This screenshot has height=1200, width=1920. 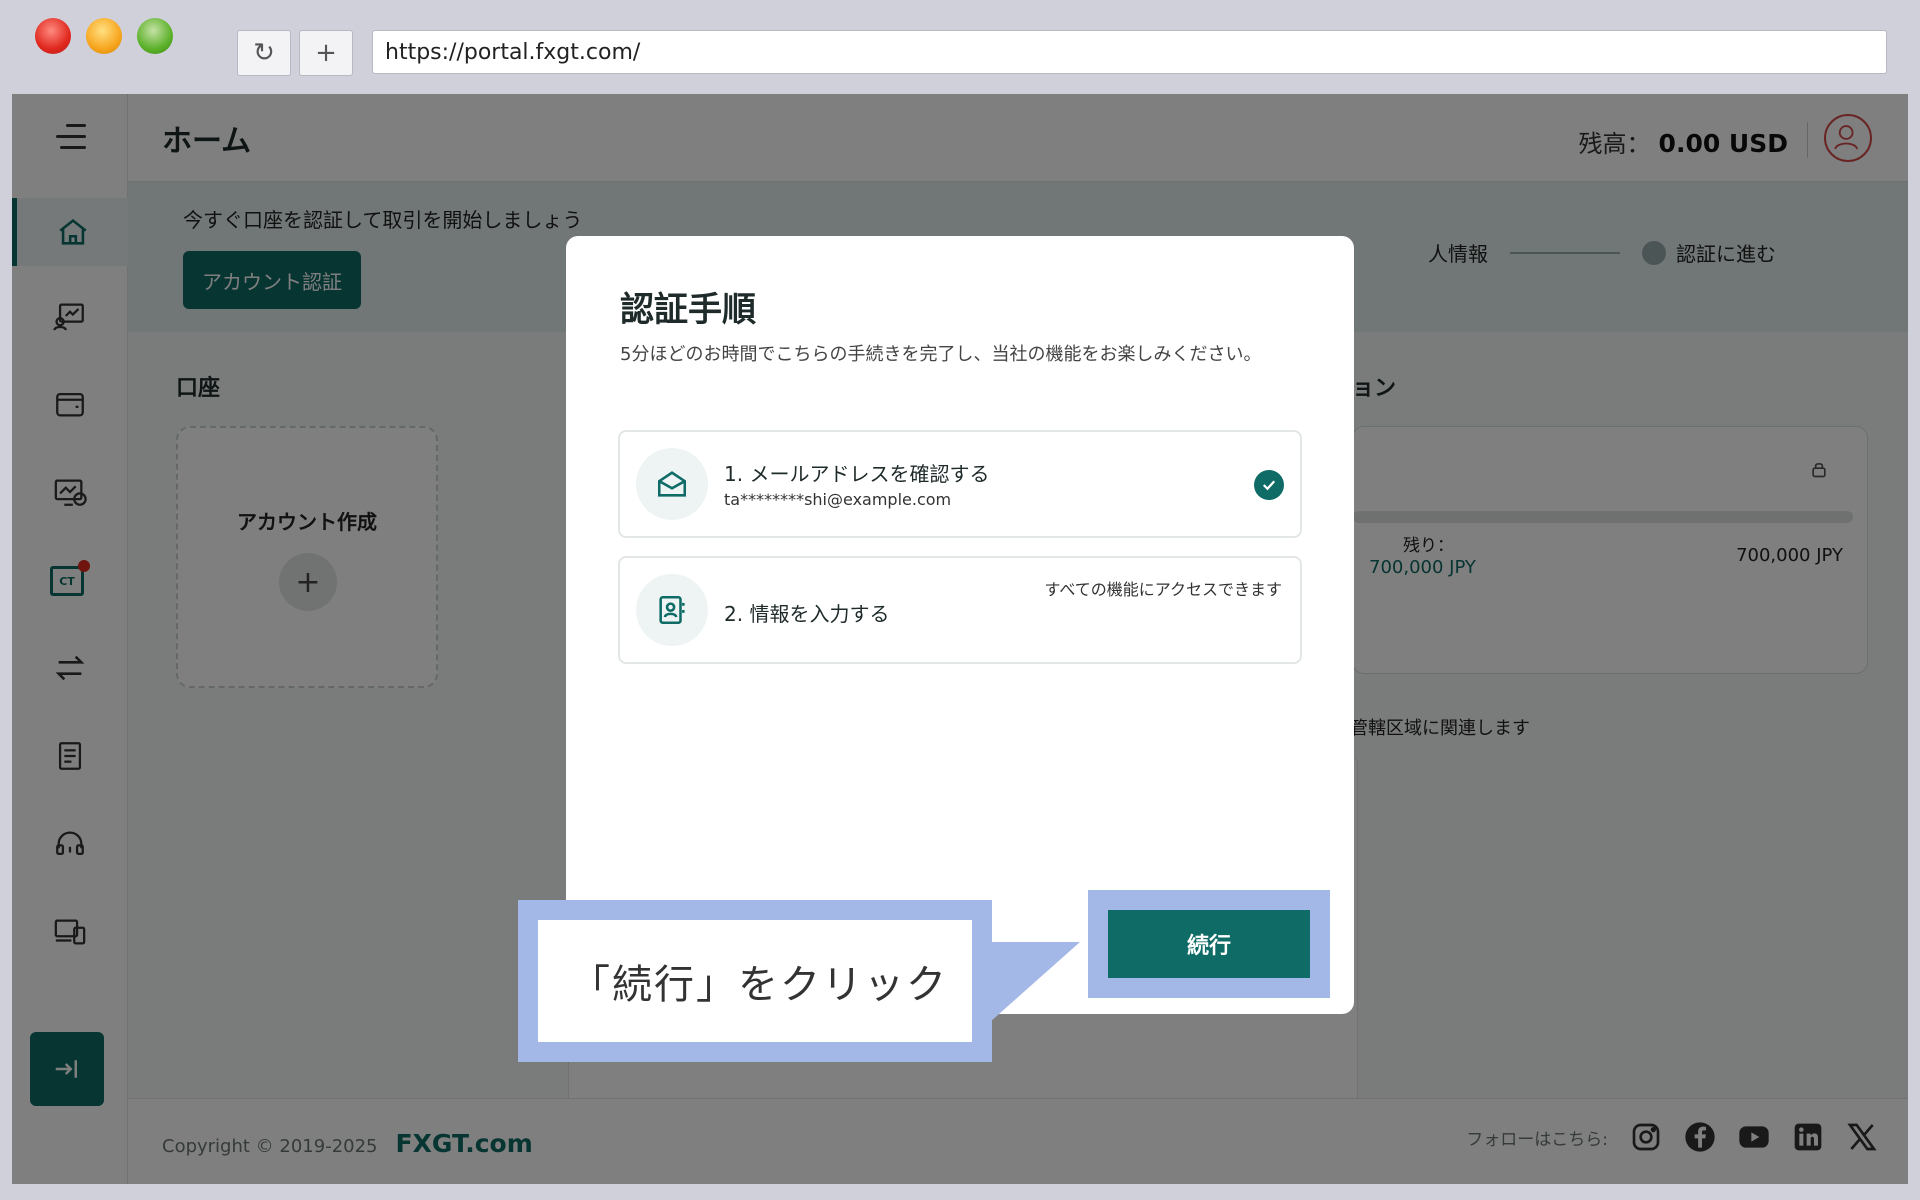 I want to click on plus-icon: +, so click(x=326, y=53).